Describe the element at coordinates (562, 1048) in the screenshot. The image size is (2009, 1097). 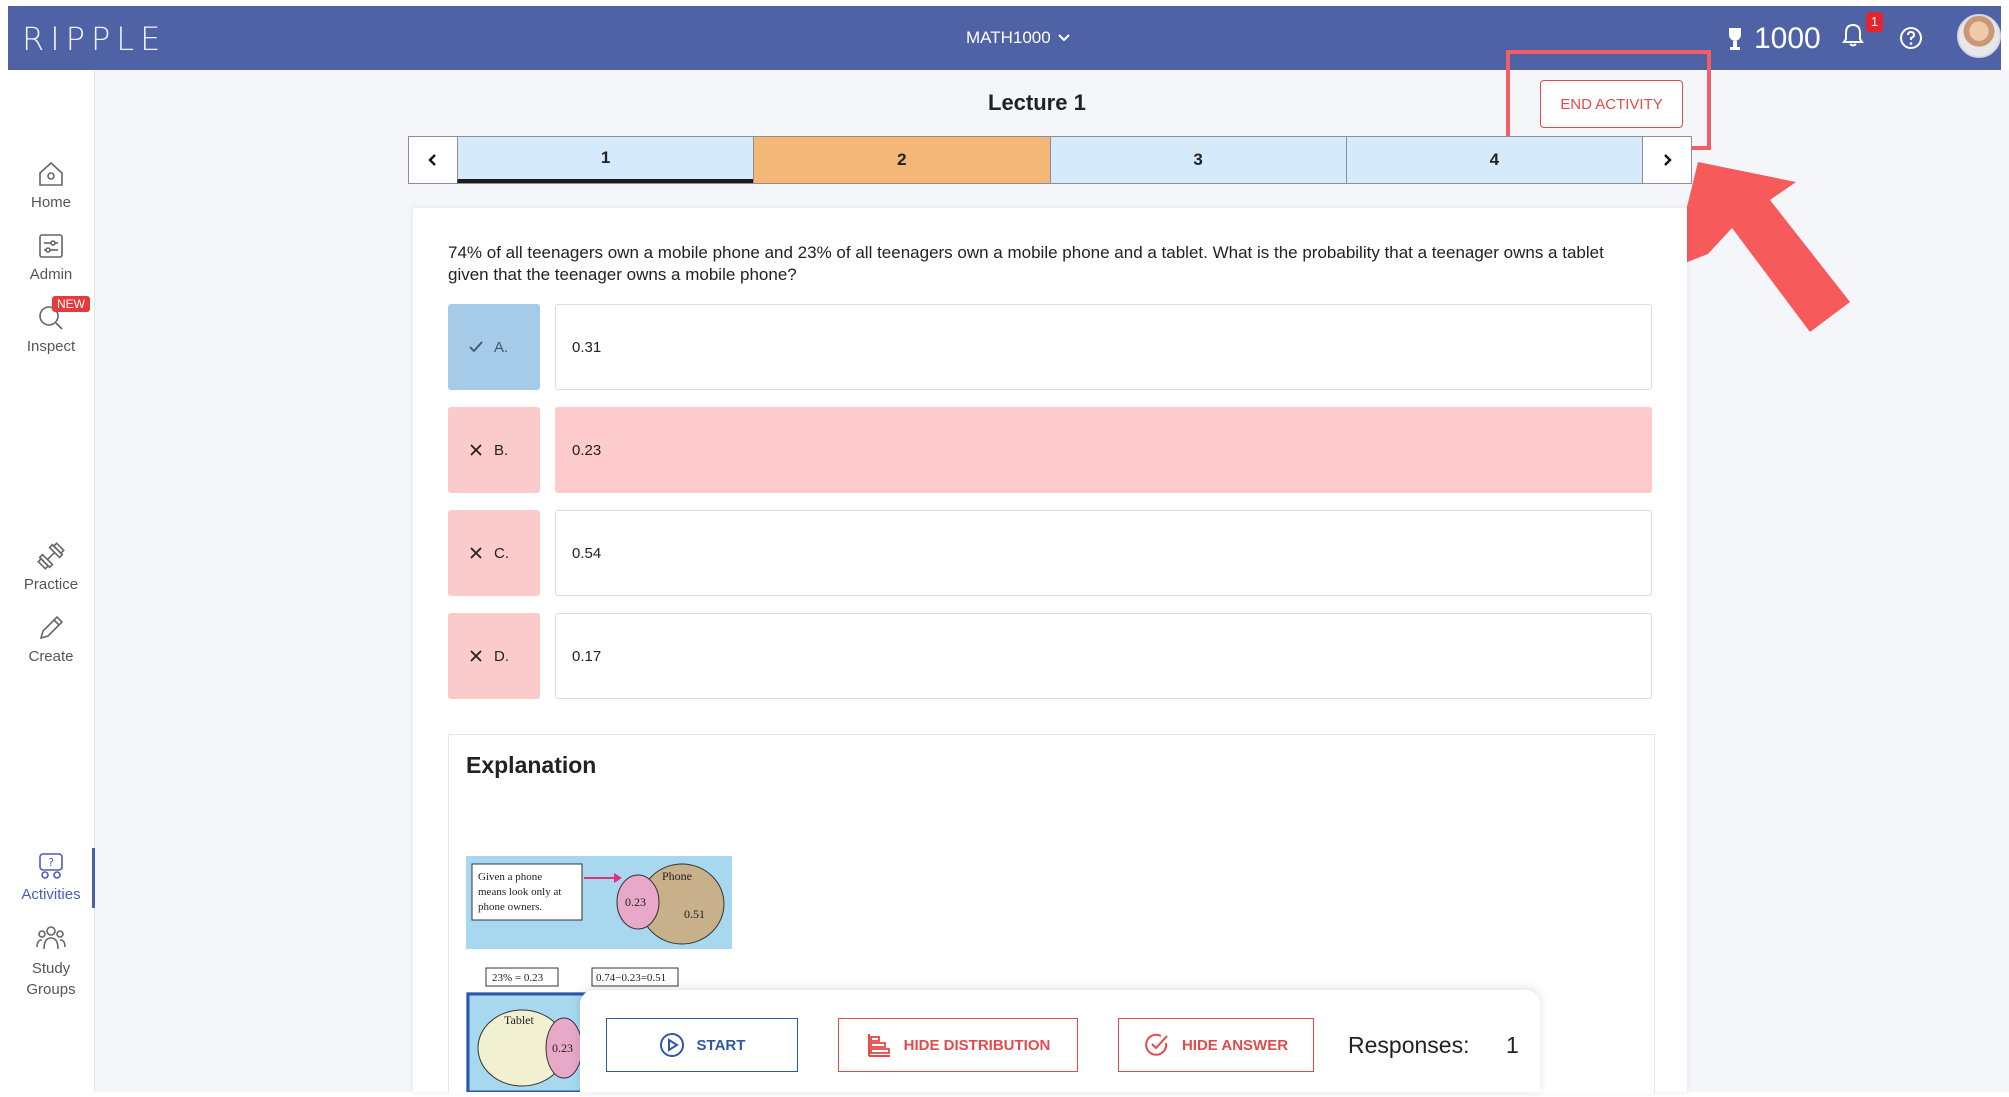
I see `fig2-inner-value: 0.23` at that location.